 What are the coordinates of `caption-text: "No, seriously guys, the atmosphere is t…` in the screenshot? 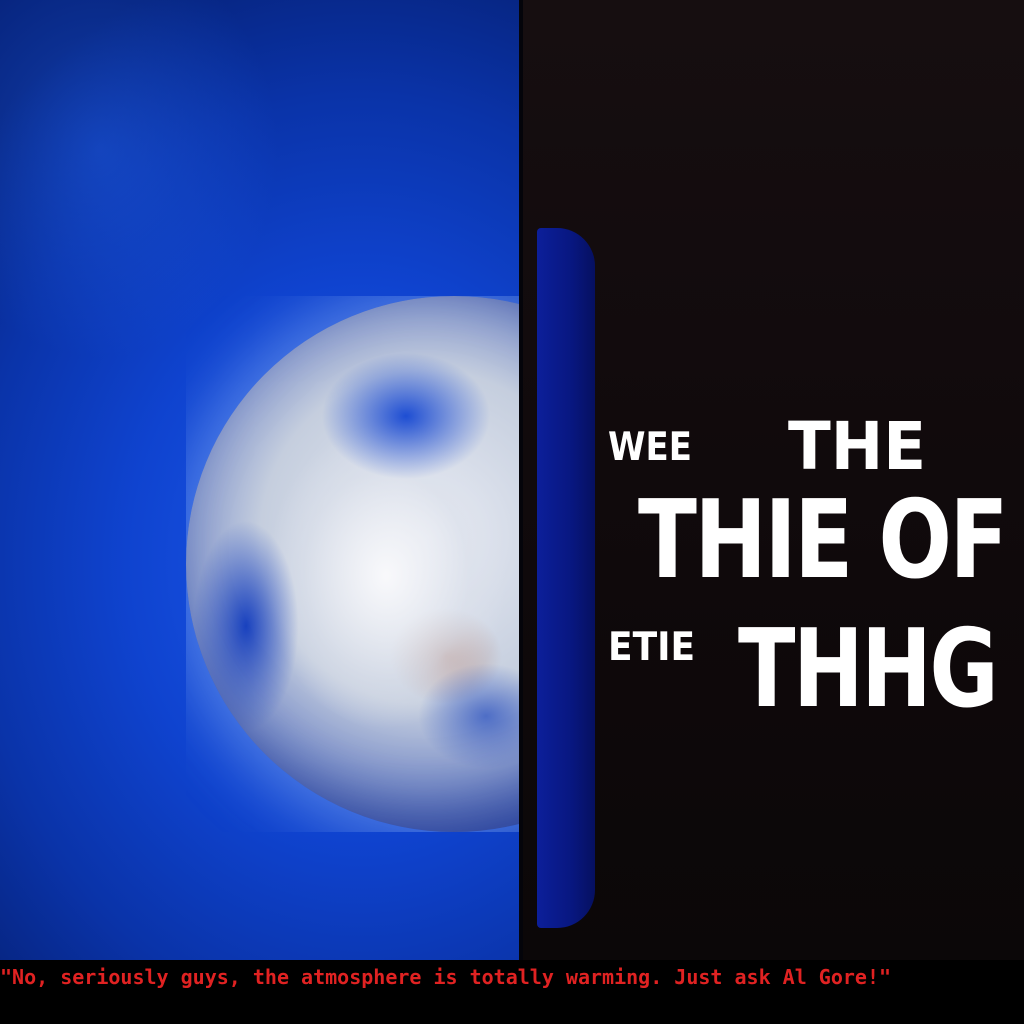 It's located at (446, 977).